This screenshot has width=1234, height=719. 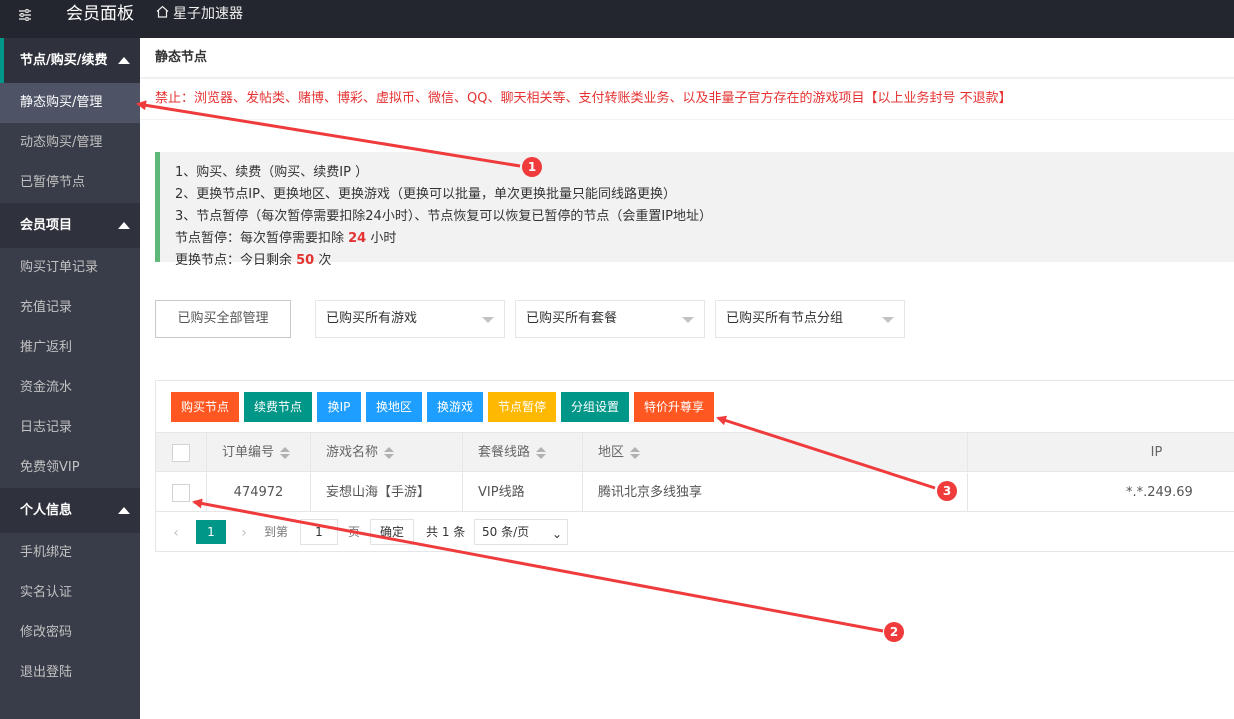 I want to click on sidebar-item-logs: 日志记录, so click(x=70, y=428).